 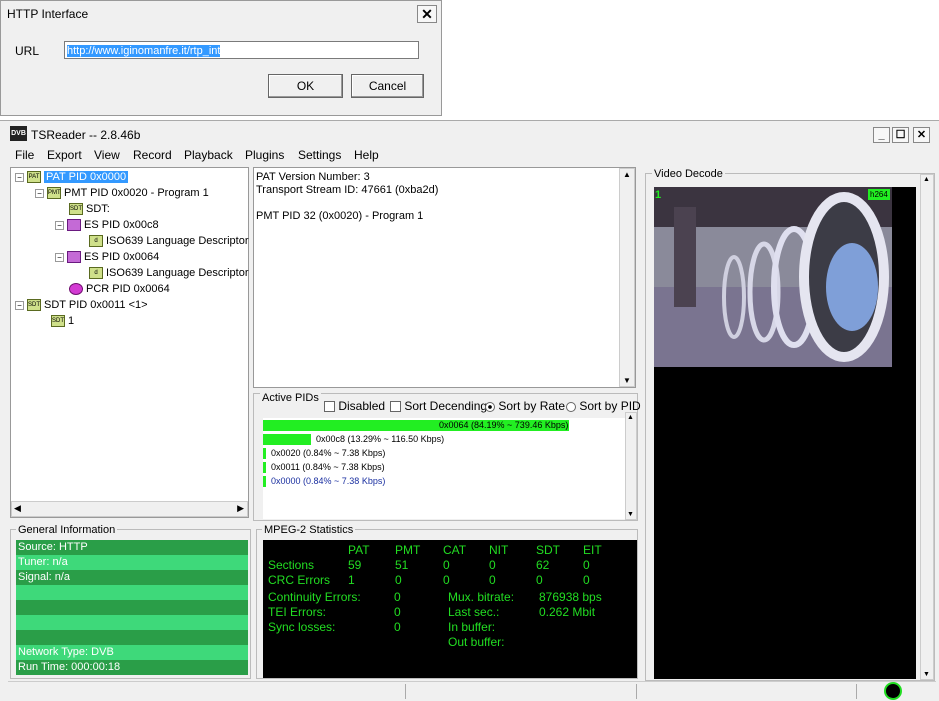 What do you see at coordinates (64, 155) in the screenshot?
I see `menu-export: Export` at bounding box center [64, 155].